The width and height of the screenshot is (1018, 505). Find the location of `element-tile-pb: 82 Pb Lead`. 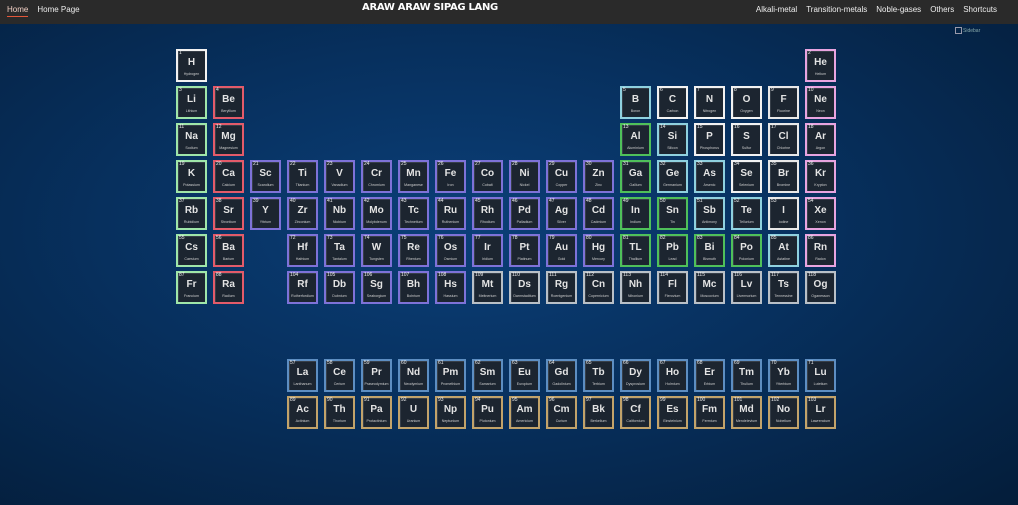

element-tile-pb: 82 Pb Lead is located at coordinates (672, 250).